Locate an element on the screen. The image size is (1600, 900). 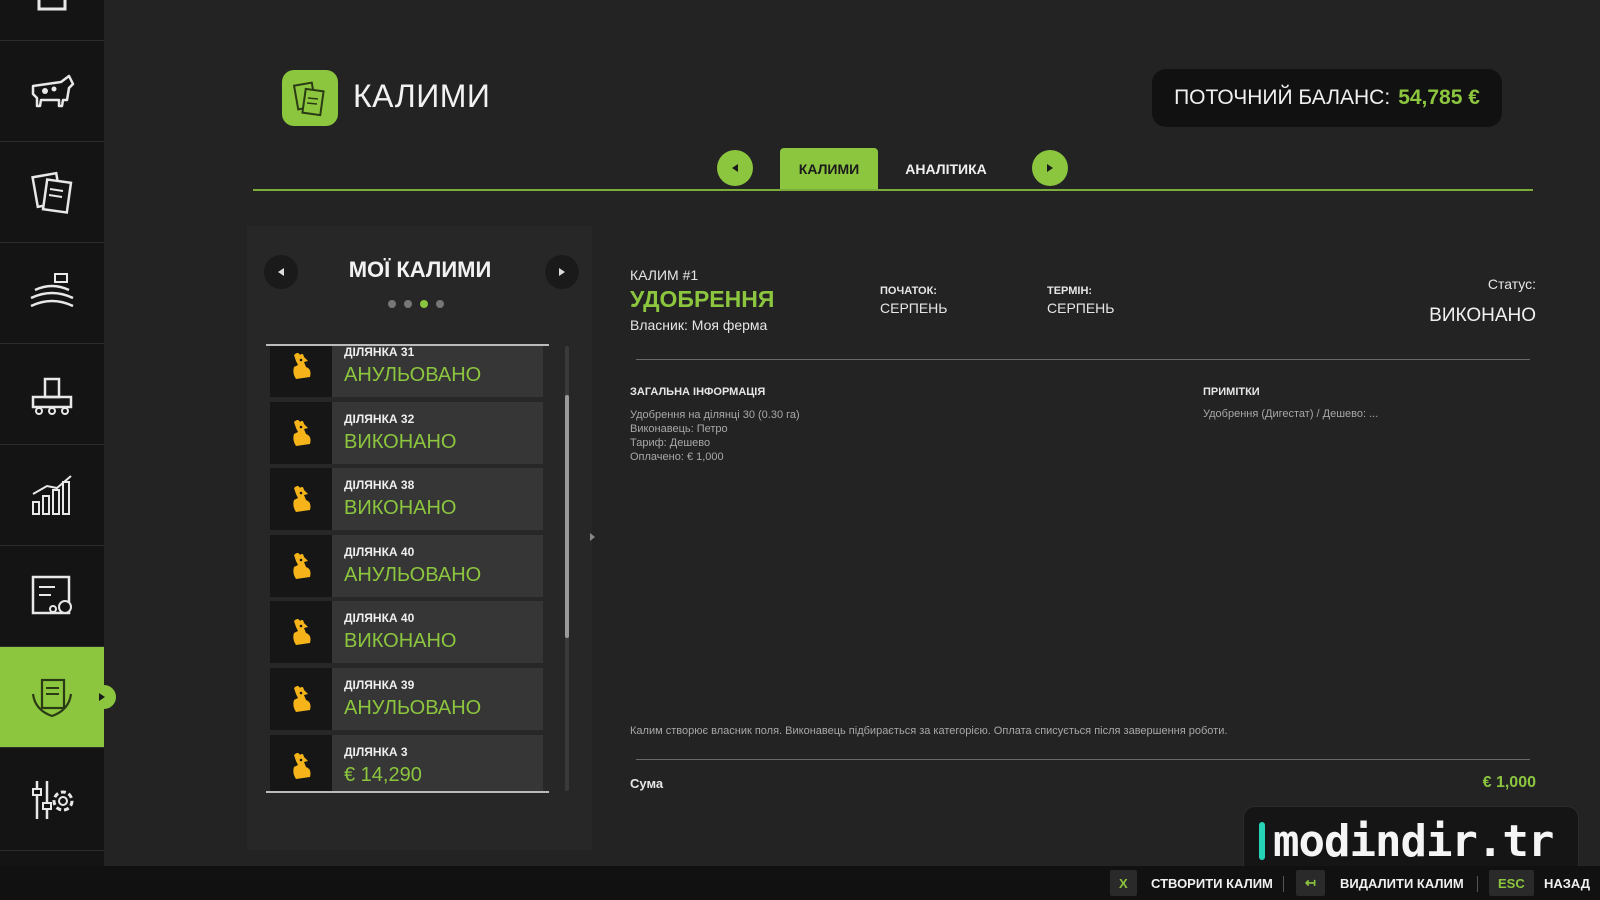
list-item: ДІЛЯНКА 39 АНУЛЬОВАНО is located at coordinates (406, 699).